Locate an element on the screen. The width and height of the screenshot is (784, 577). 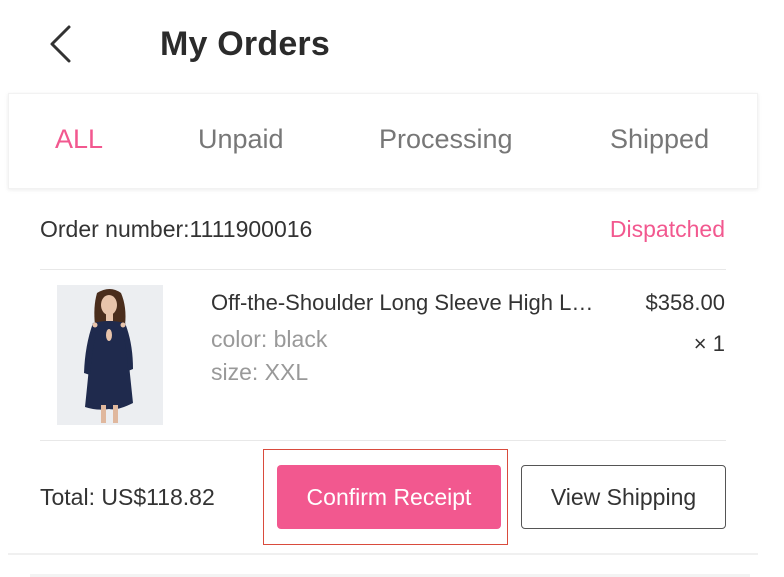
view-shipping-button: View Shipping is located at coordinates (623, 497).